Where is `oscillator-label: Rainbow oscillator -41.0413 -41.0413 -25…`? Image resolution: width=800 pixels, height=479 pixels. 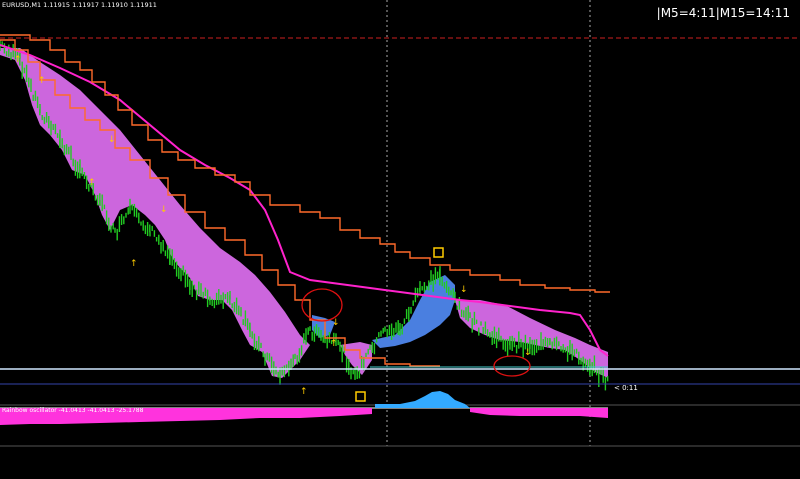 oscillator-label: Rainbow oscillator -41.0413 -41.0413 -25… is located at coordinates (73, 410).